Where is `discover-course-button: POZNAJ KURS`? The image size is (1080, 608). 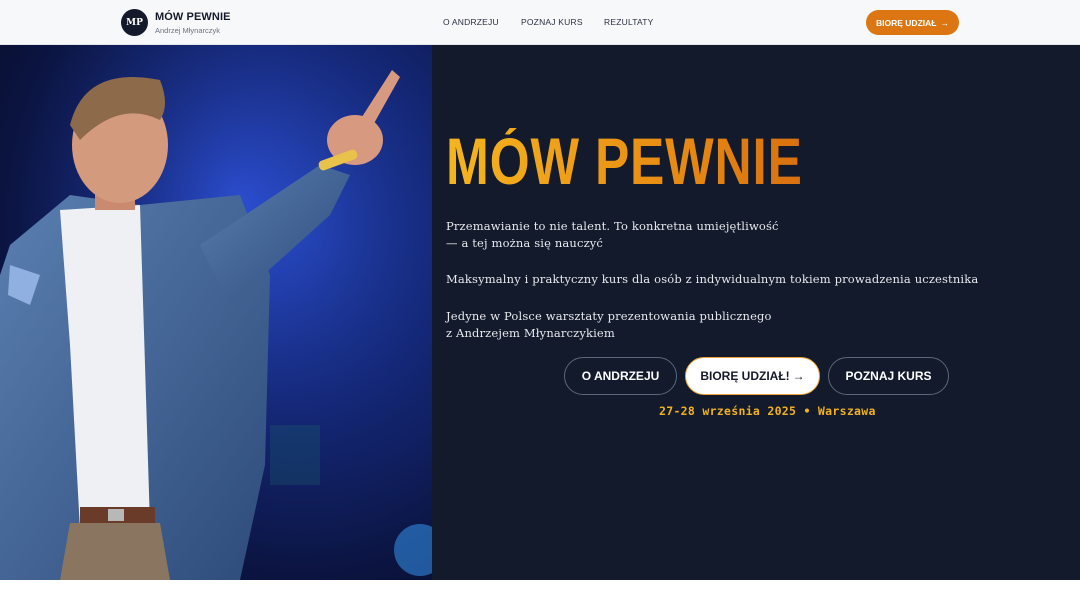 discover-course-button: POZNAJ KURS is located at coordinates (888, 376).